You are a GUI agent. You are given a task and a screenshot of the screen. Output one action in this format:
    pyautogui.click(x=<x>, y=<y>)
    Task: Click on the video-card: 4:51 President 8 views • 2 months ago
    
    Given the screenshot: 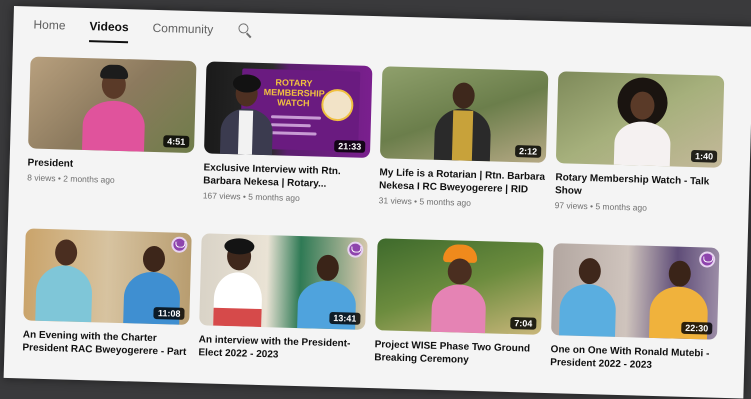 What is the action you would take?
    pyautogui.click(x=111, y=134)
    